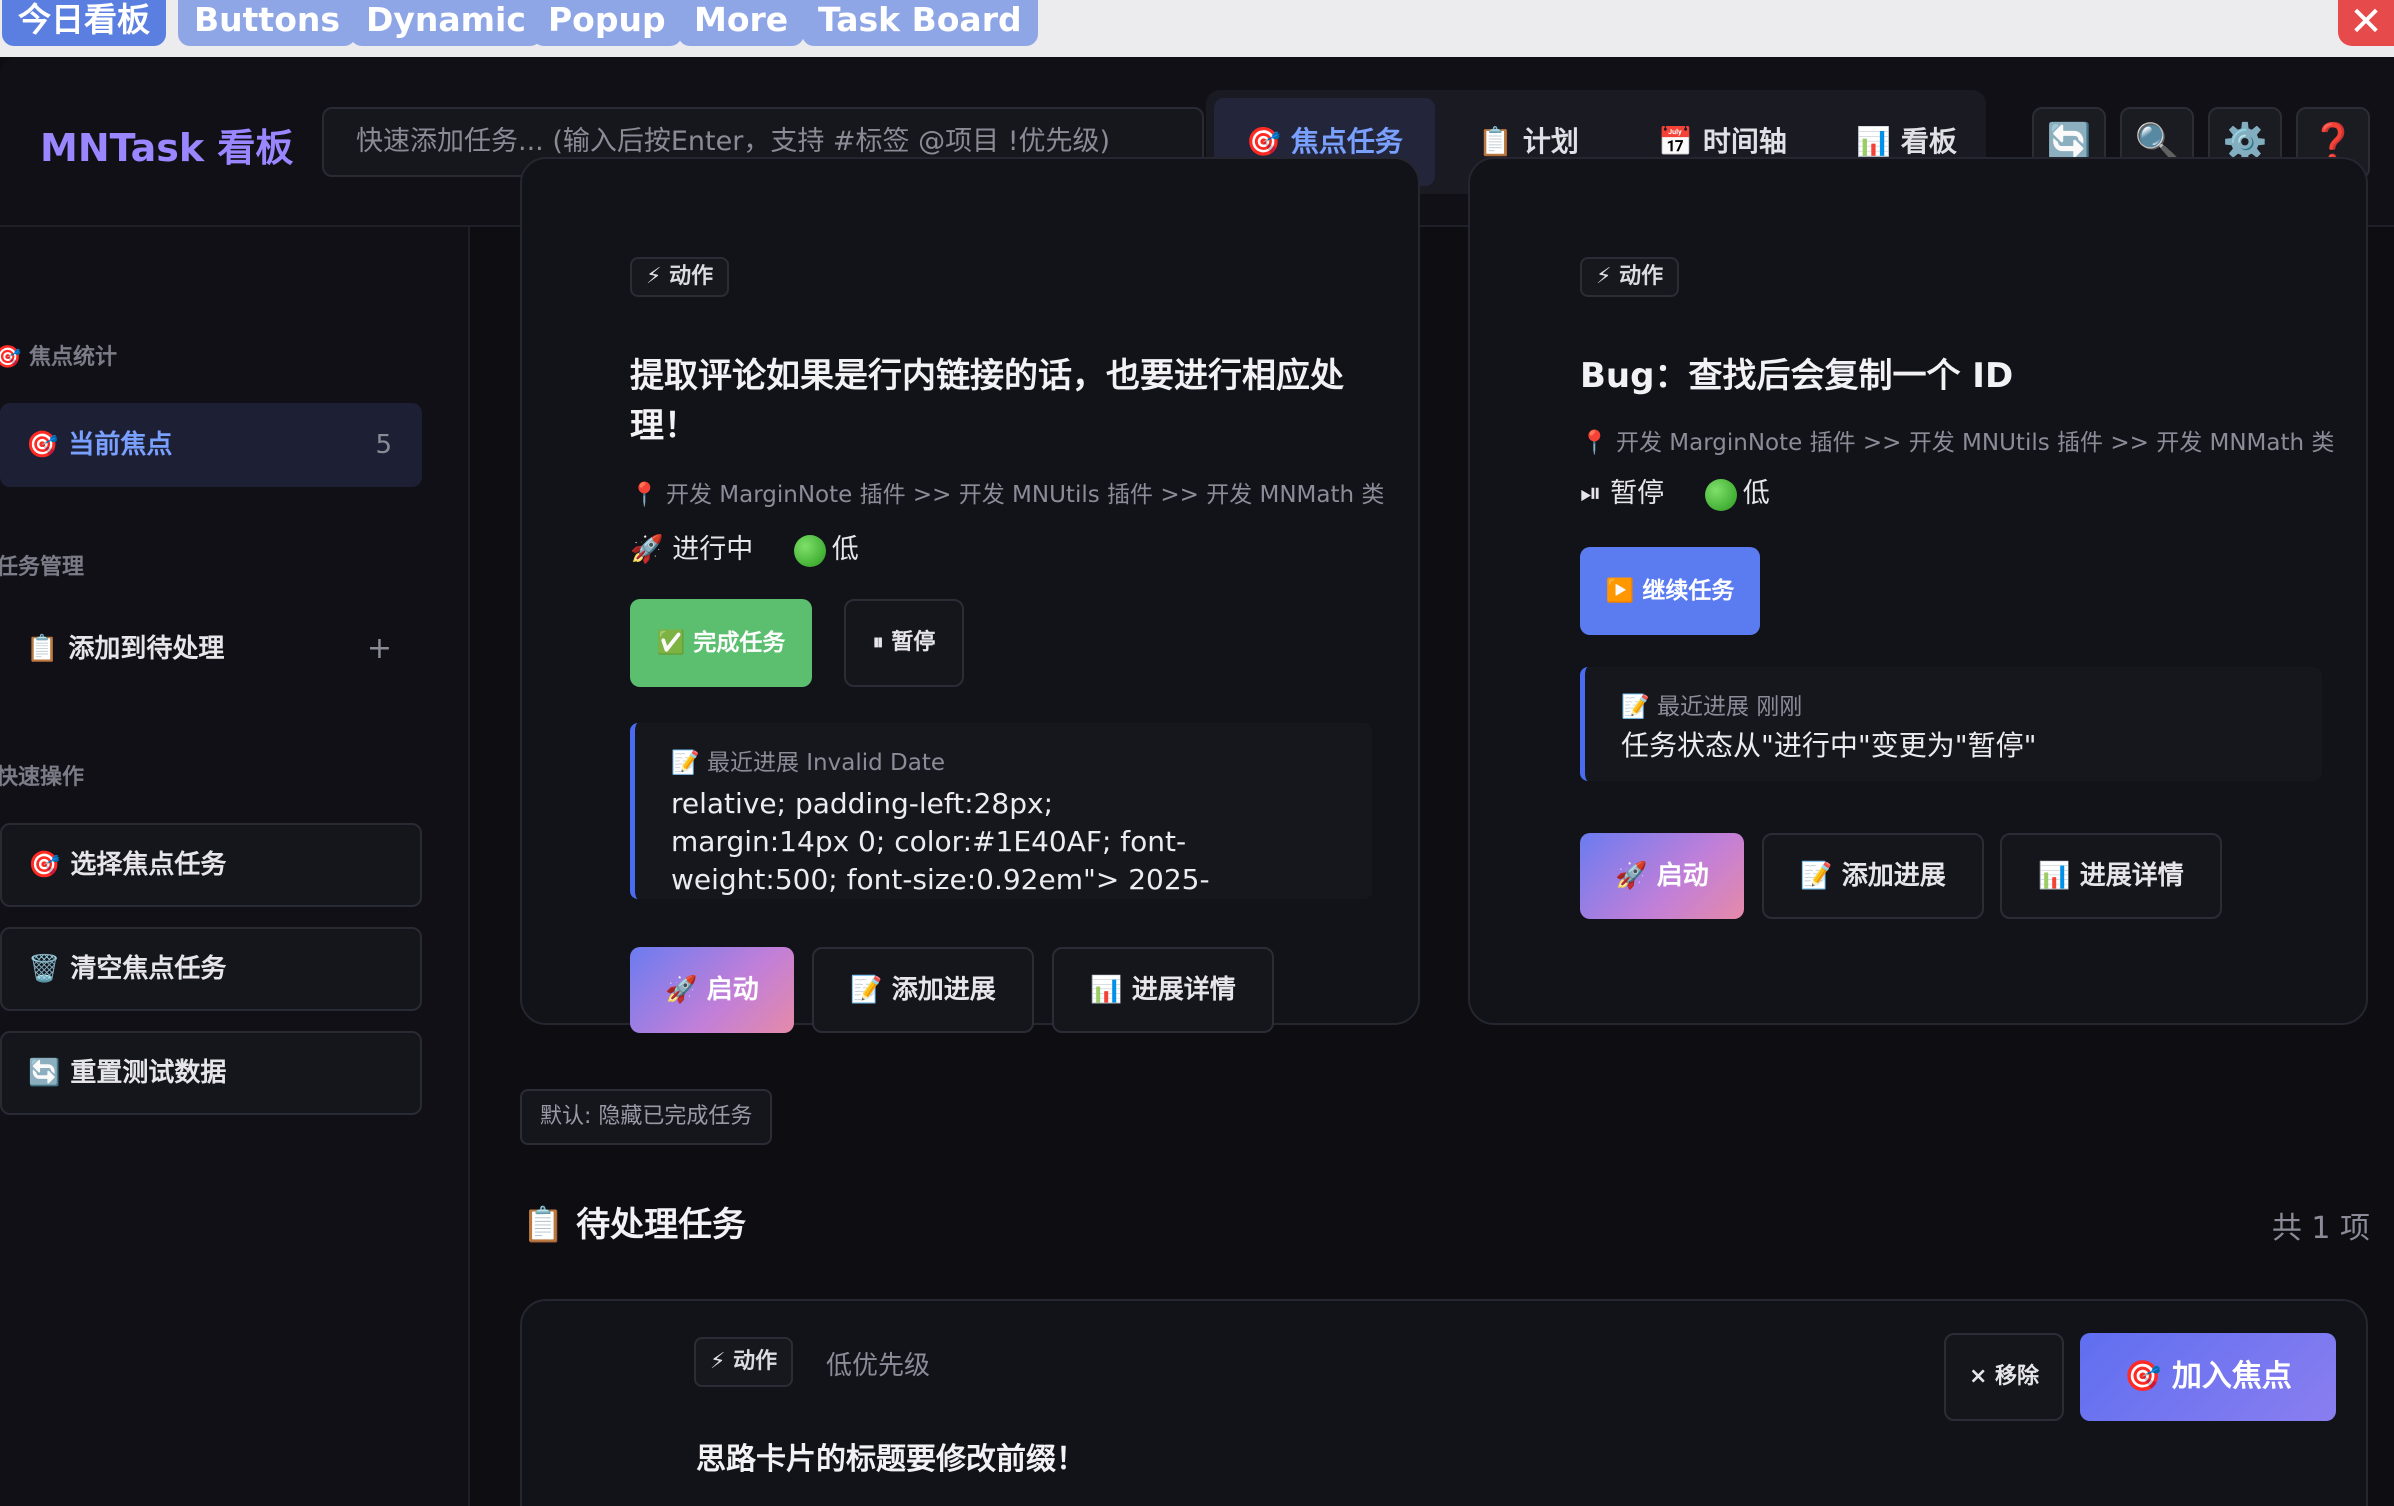 The image size is (2394, 1506). I want to click on pending-task-card: ⚡ 动作 低优先级 思路卡片的标题要修改前缀！ × 移除 🎯 加入焦点, so click(1444, 1402).